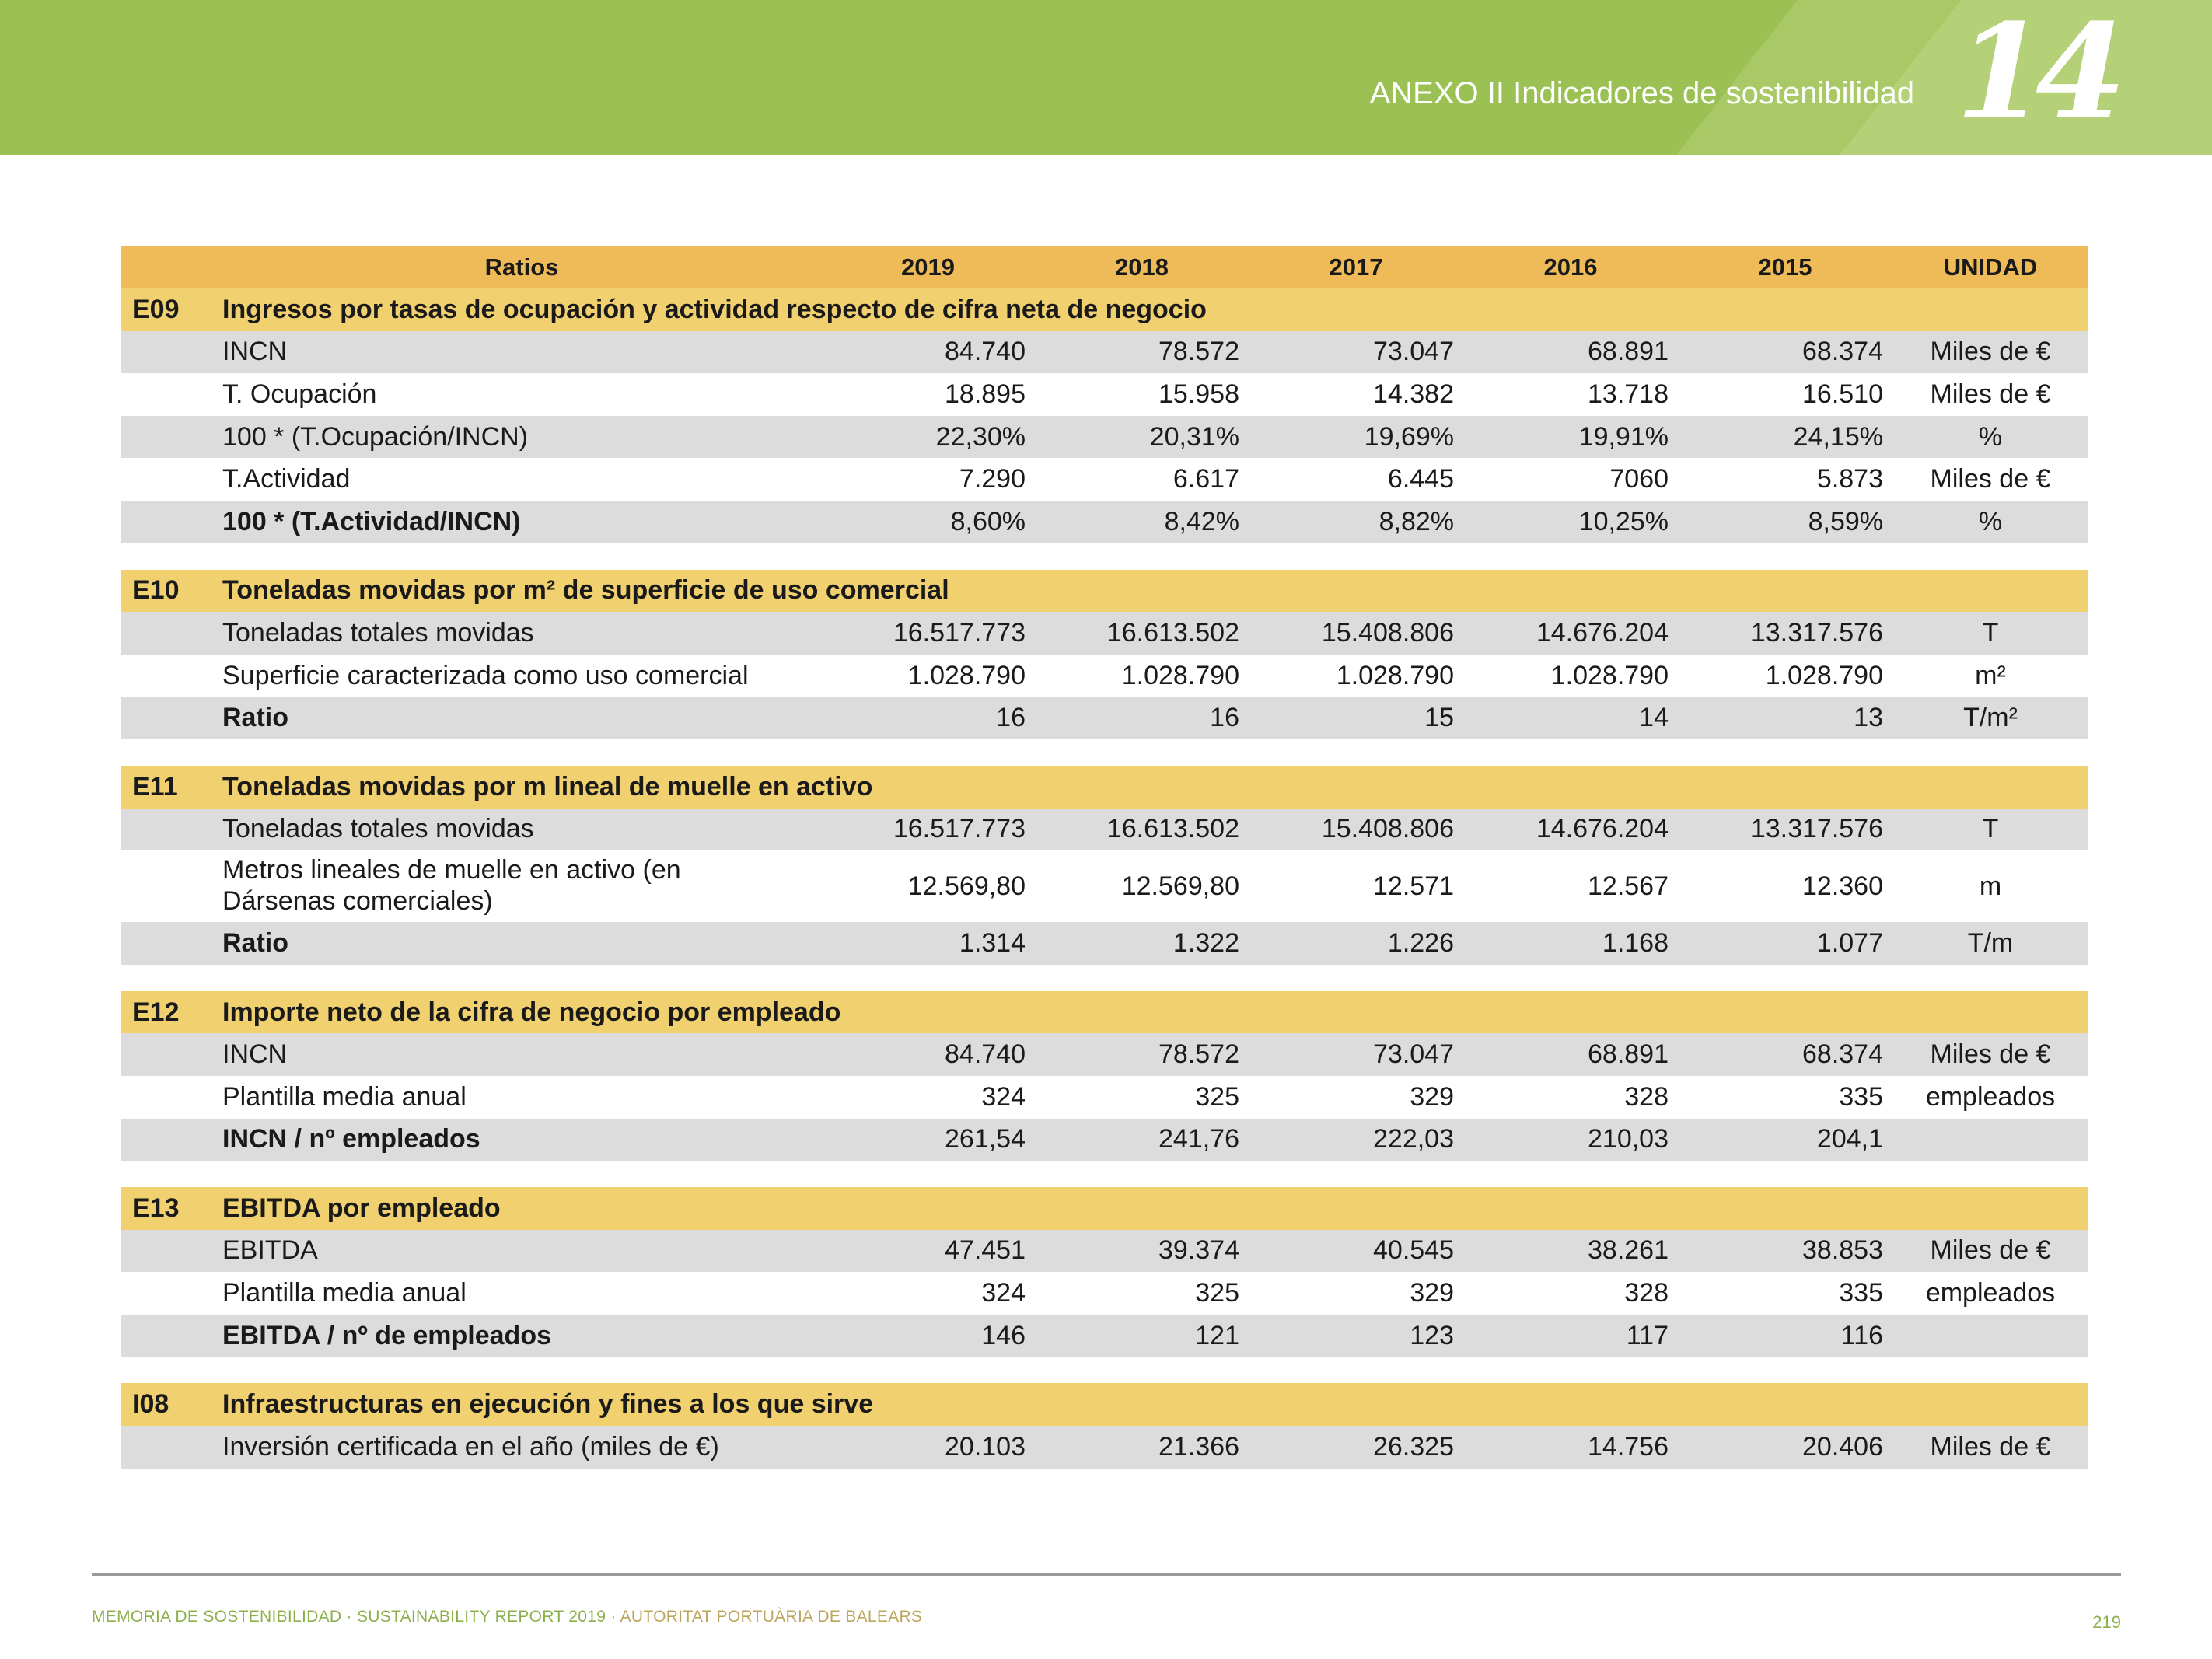  Describe the element at coordinates (1990, 886) in the screenshot. I see `unit-cell: m` at that location.